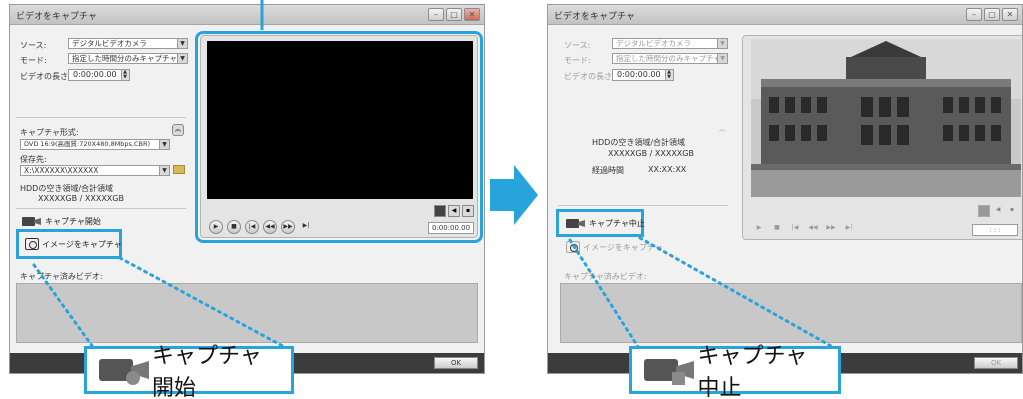 The width and height of the screenshot is (1023, 399). Describe the element at coordinates (189, 371) in the screenshot. I see `callout-capture-start: キャプチャ開始` at that location.